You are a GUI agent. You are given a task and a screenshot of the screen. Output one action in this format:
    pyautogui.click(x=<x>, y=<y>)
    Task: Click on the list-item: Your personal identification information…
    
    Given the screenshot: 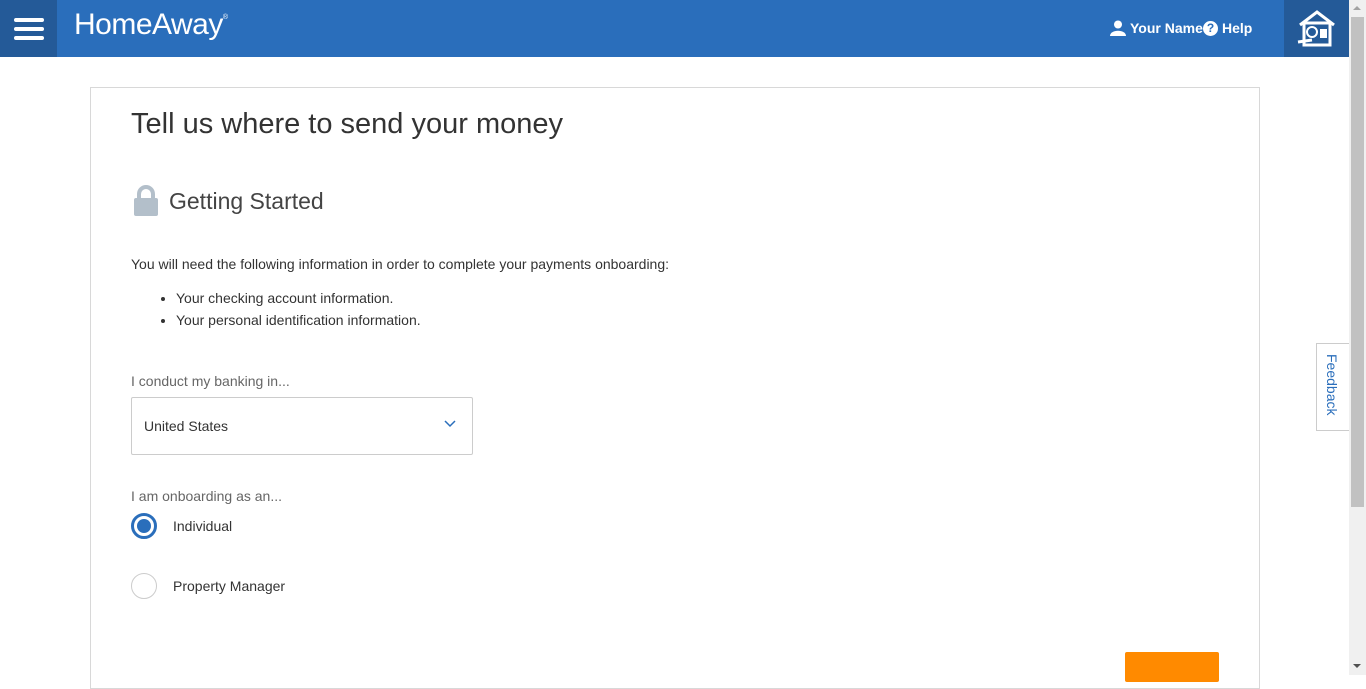 What is the action you would take?
    pyautogui.click(x=298, y=320)
    